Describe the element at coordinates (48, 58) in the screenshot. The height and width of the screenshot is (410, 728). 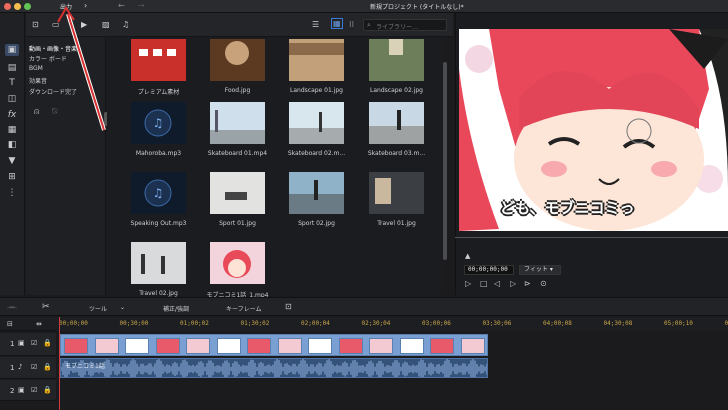
I see `folder-color-board: カラー ボード` at that location.